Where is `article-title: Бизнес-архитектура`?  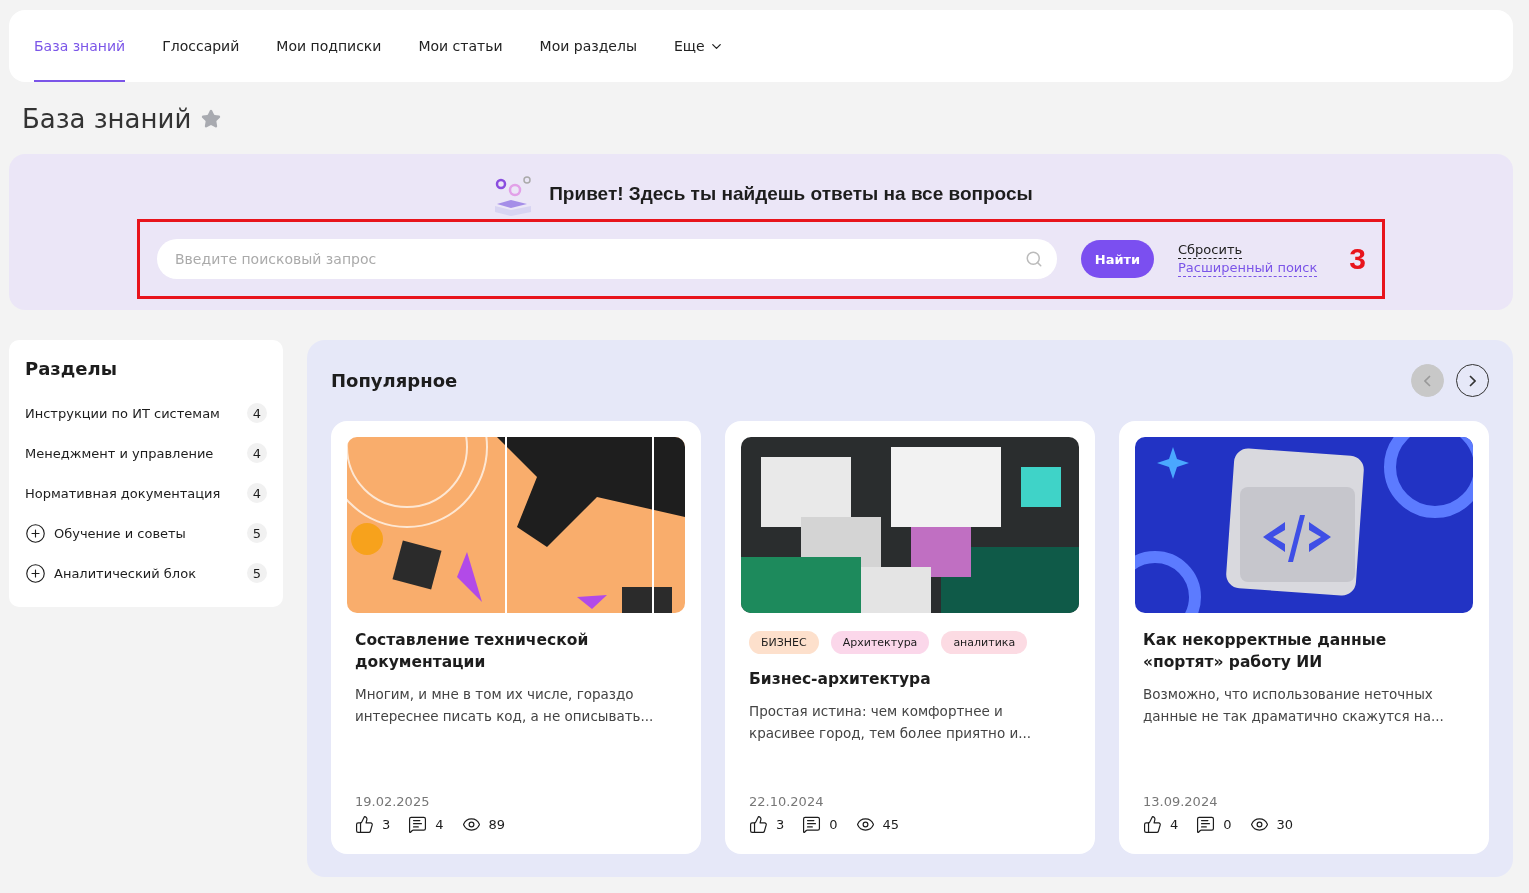 article-title: Бизнес-архитектура is located at coordinates (840, 679).